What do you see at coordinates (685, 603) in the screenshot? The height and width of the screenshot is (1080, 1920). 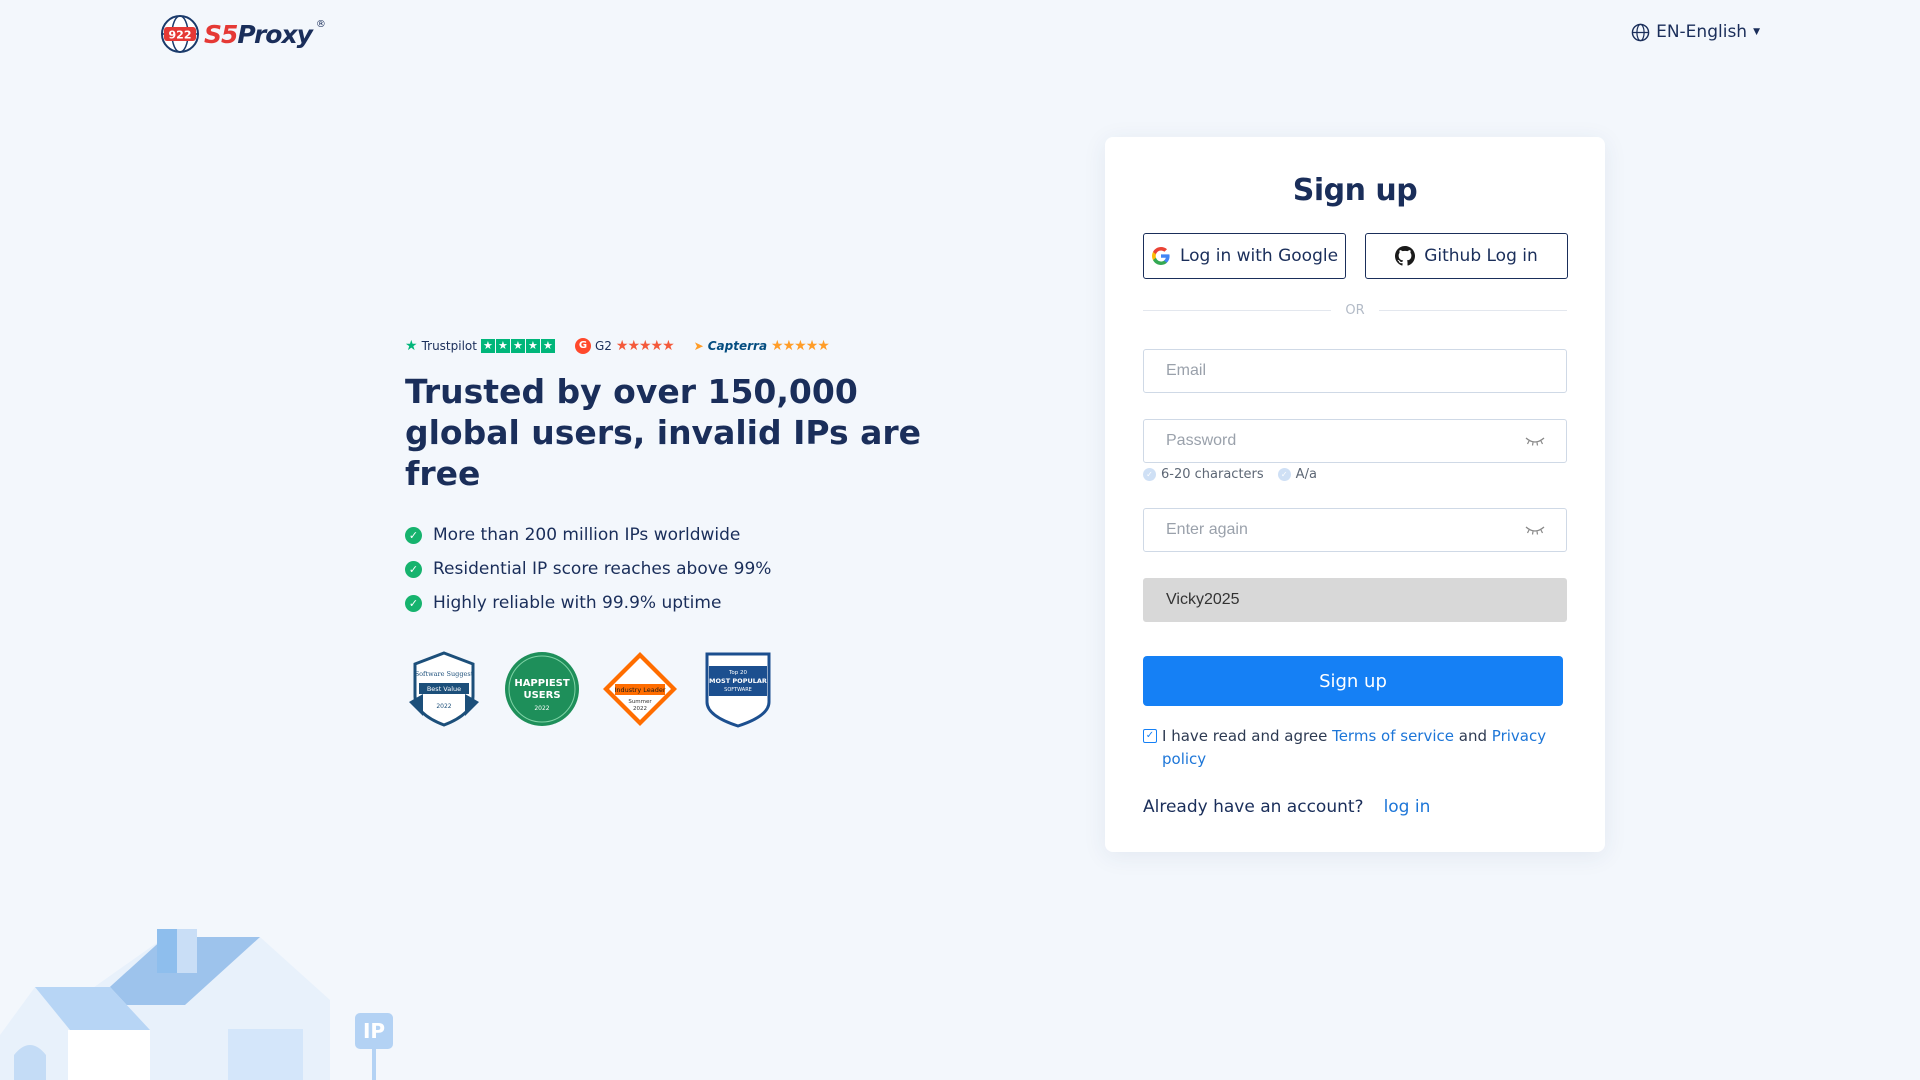 I see `feature-item: ✓ Highly reliable with 99.9% uptime` at bounding box center [685, 603].